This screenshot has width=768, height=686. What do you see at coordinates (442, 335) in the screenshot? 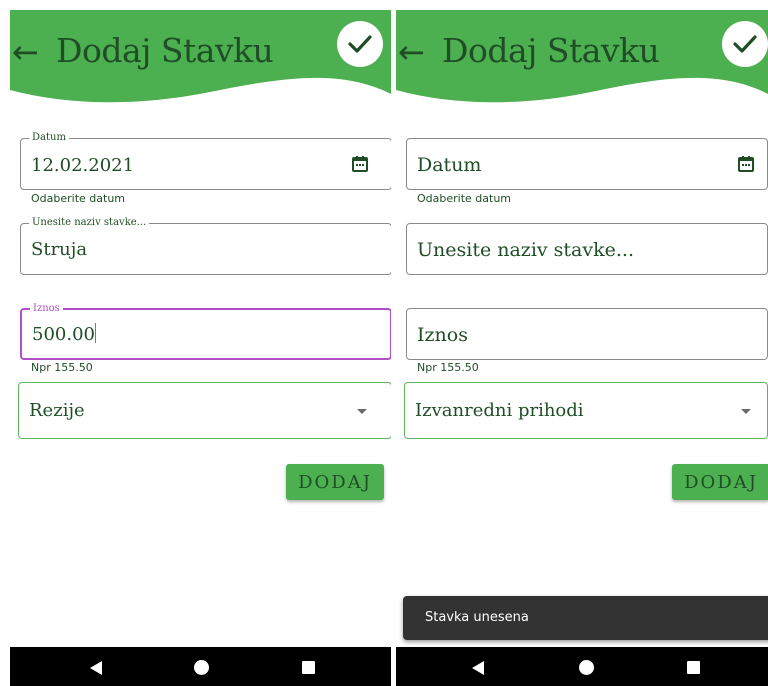
I see `amount-placeholder: Iznos` at bounding box center [442, 335].